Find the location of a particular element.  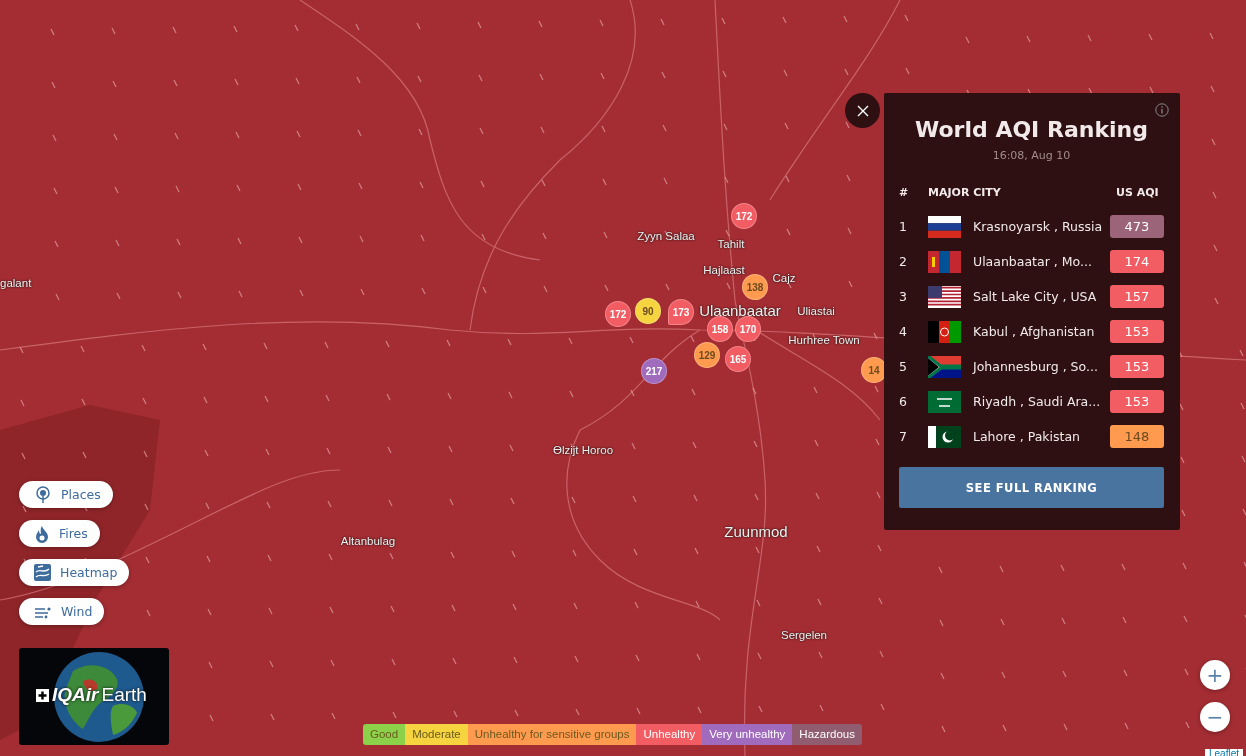

rank-number: 1 is located at coordinates (903, 226).